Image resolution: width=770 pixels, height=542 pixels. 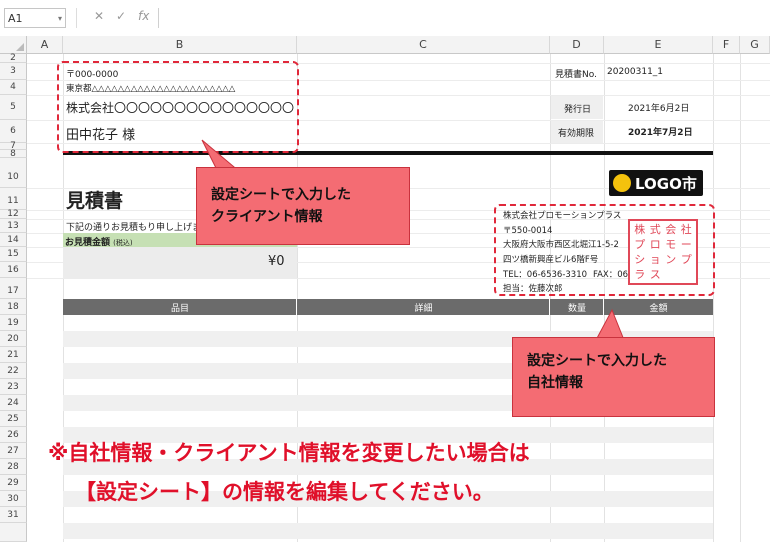 What do you see at coordinates (284, 492) in the screenshot?
I see `notice-line-2: 【設定シート】の情報を編集してください。` at bounding box center [284, 492].